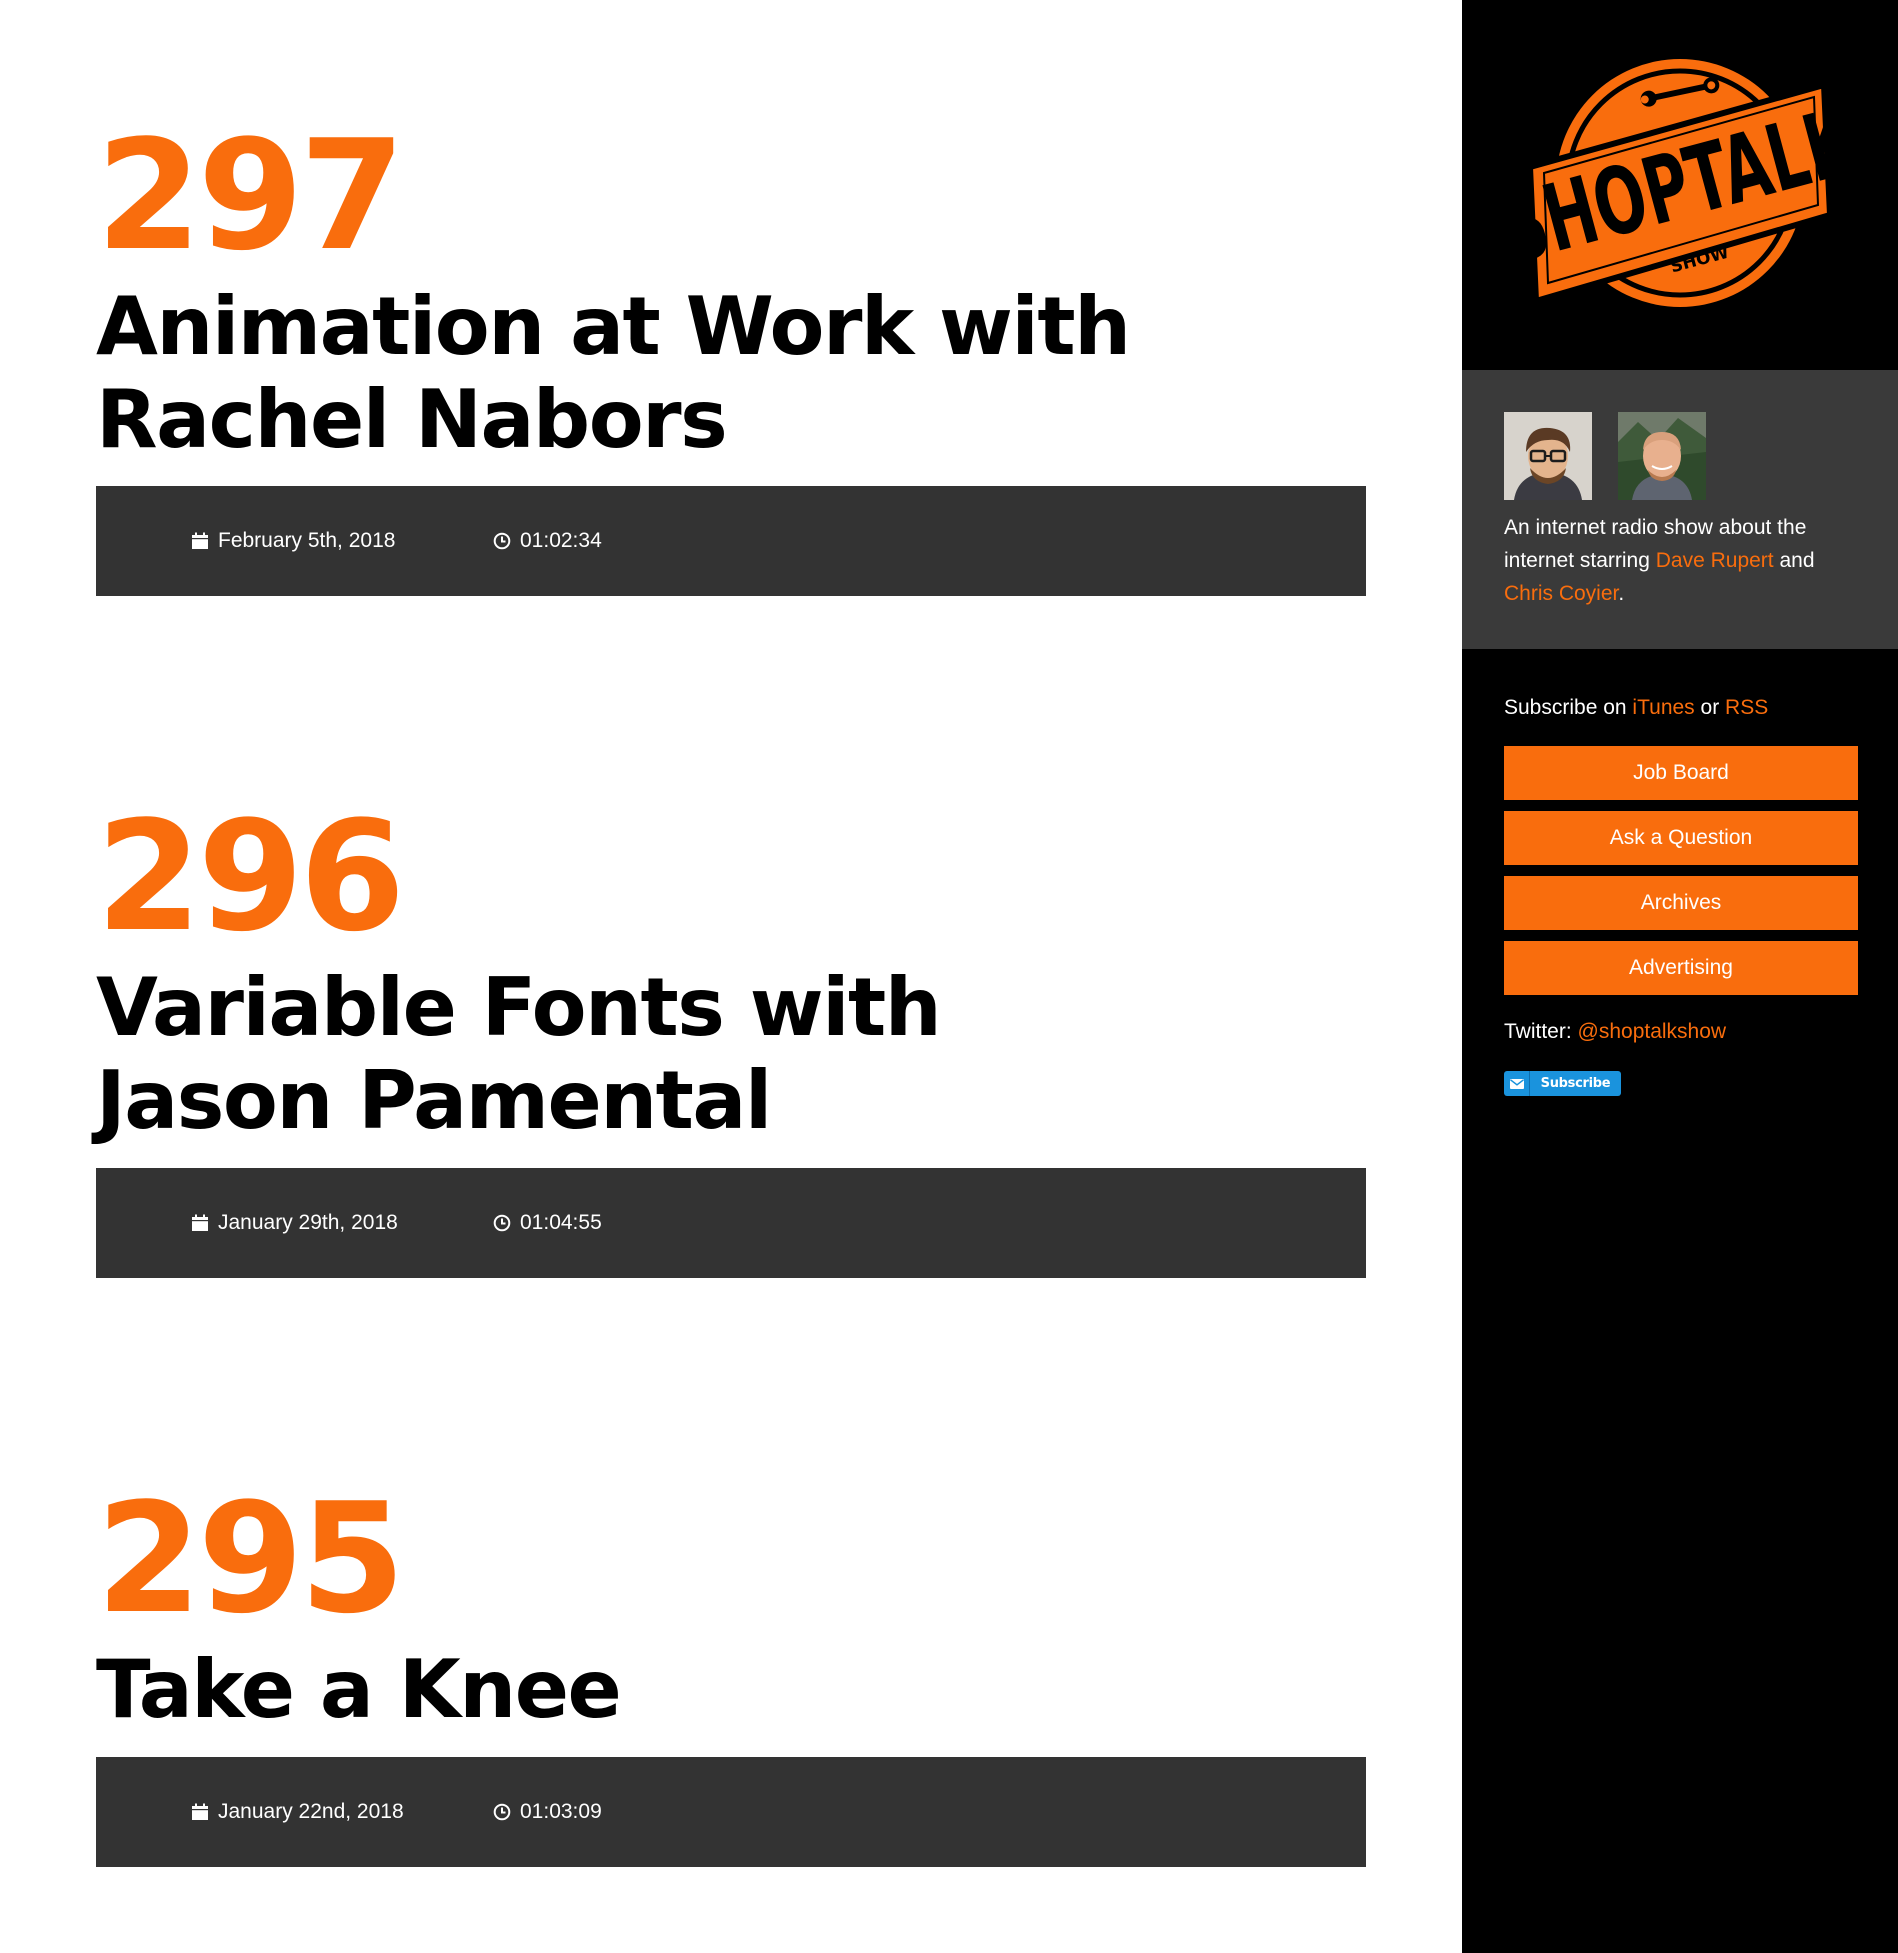 This screenshot has width=1898, height=1953. Describe the element at coordinates (1663, 707) in the screenshot. I see `itunes-link: iTunes` at that location.